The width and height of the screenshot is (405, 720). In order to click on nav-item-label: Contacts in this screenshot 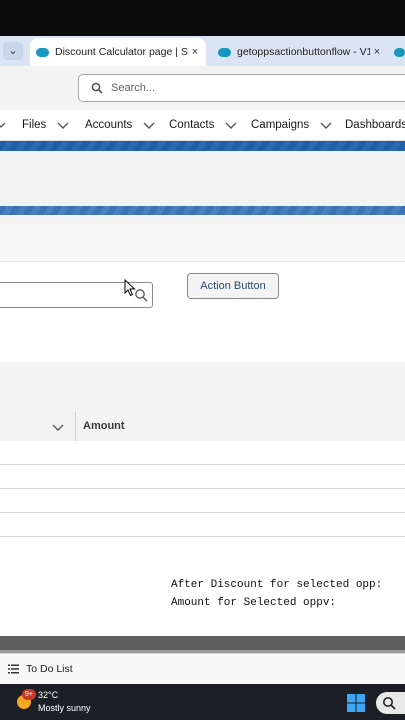, I will do `click(192, 125)`.